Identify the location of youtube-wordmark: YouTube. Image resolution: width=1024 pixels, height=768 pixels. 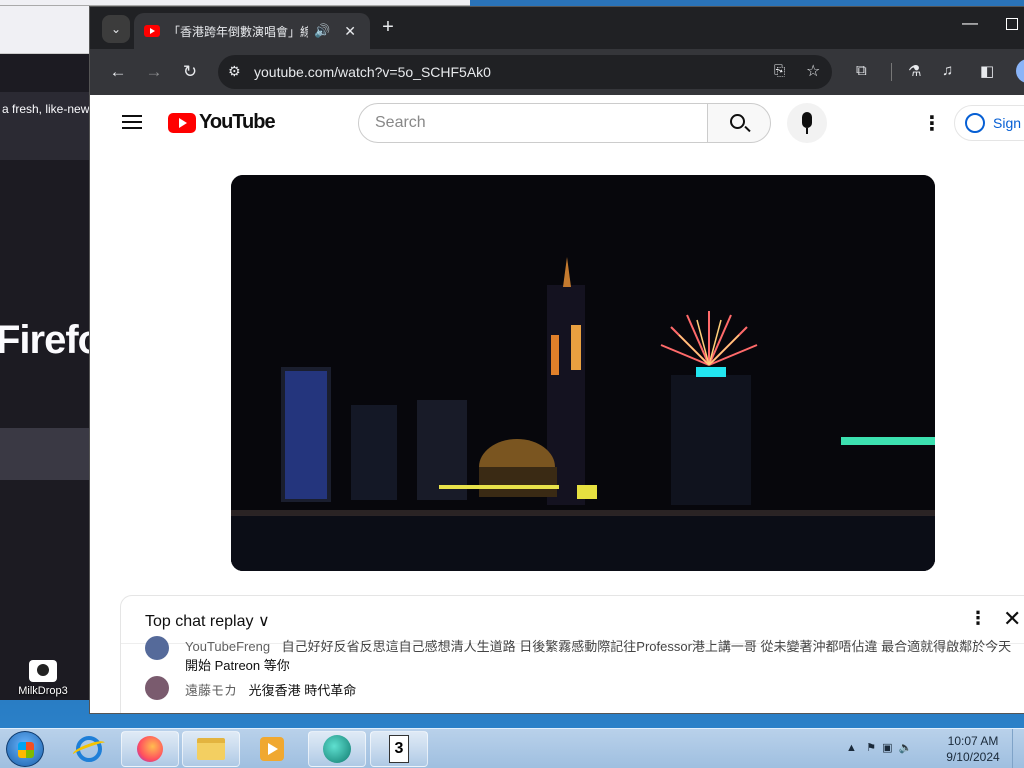
(237, 122).